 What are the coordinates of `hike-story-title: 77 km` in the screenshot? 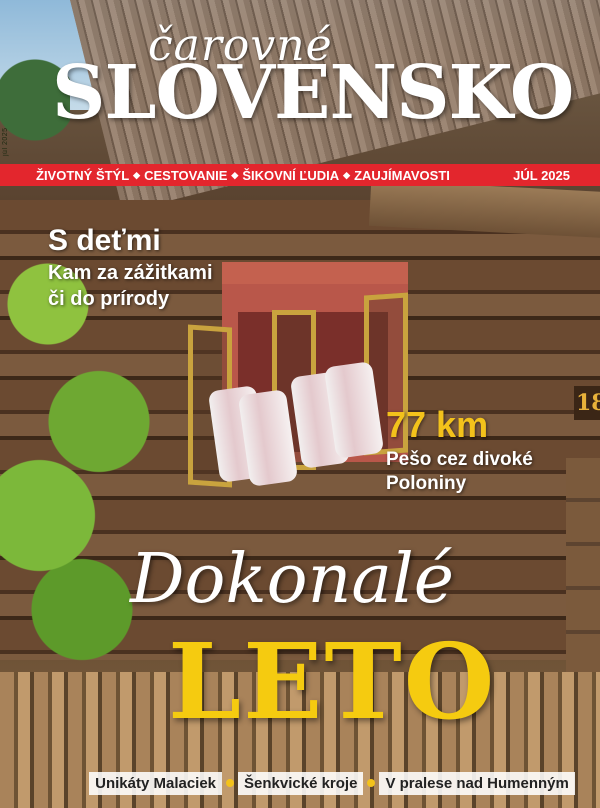 It's located at (437, 424).